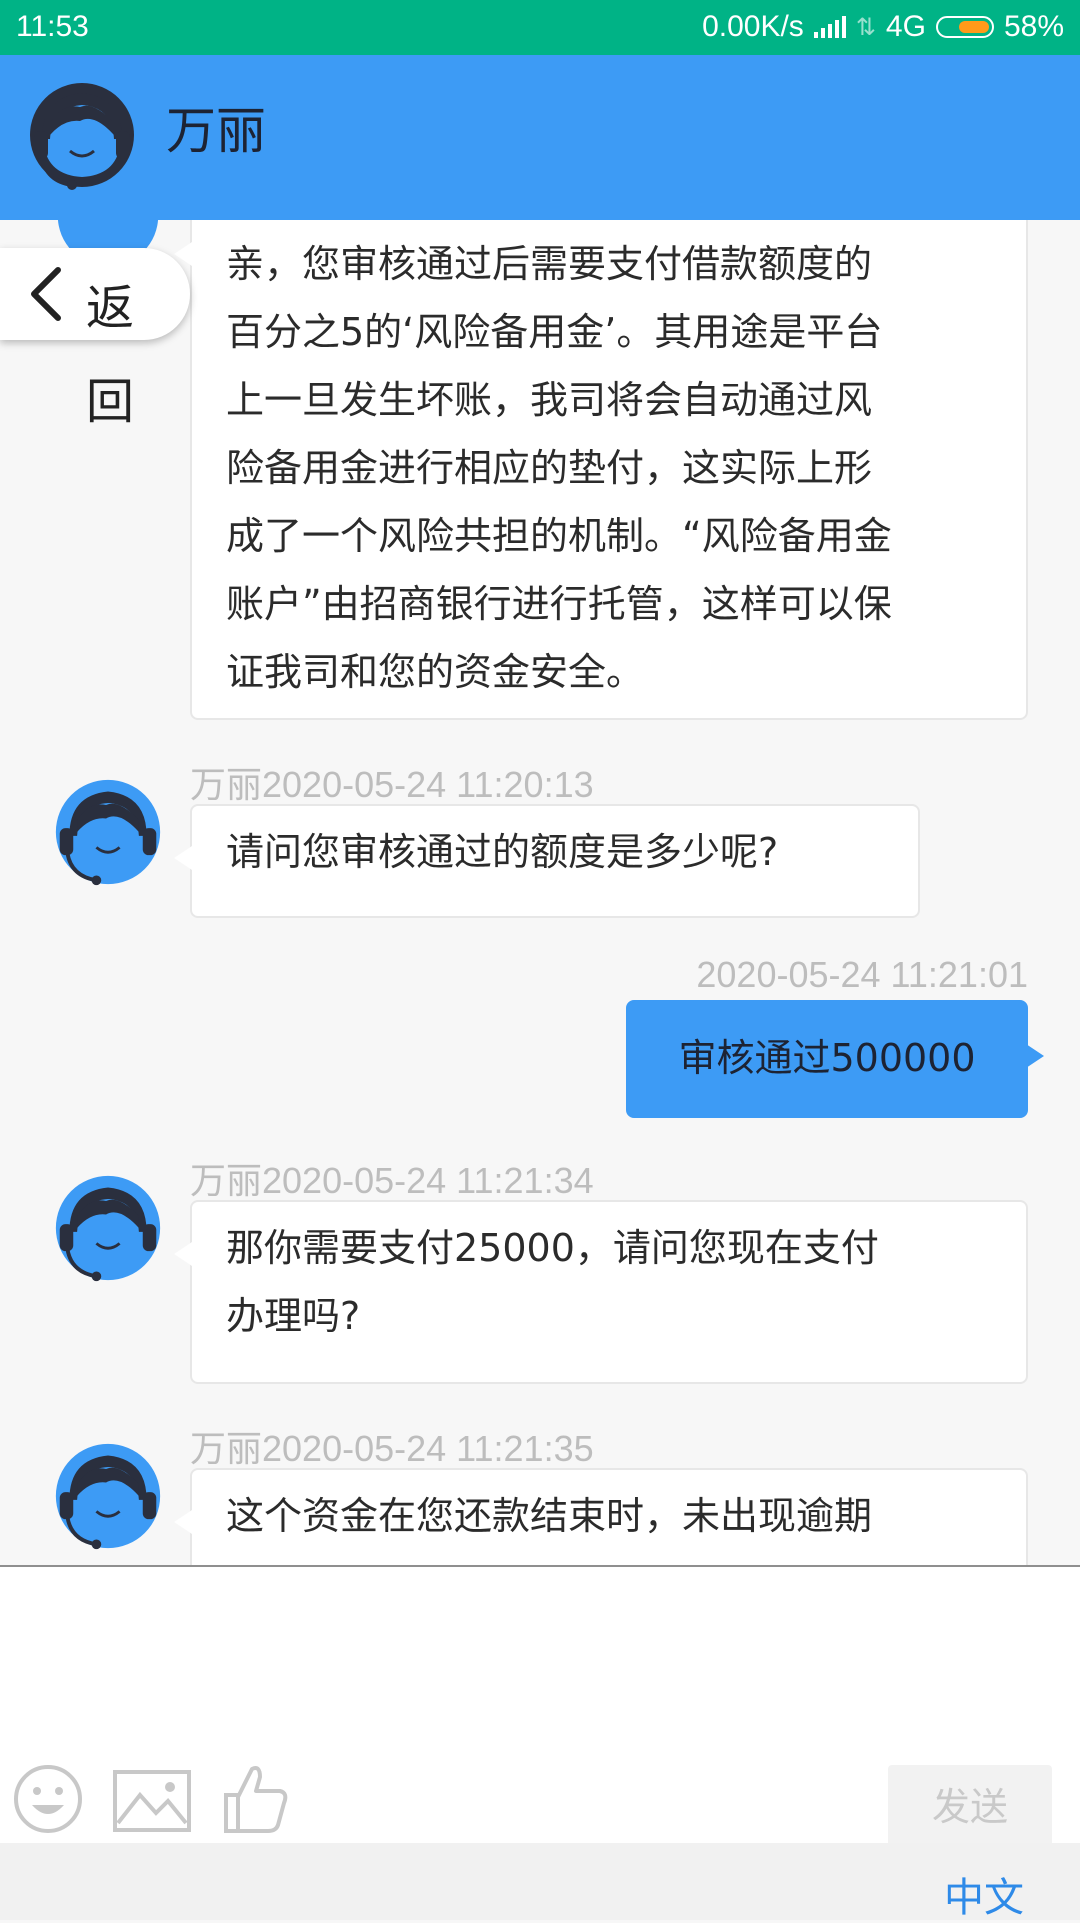  I want to click on message-line: 审核通过500000, so click(827, 1058).